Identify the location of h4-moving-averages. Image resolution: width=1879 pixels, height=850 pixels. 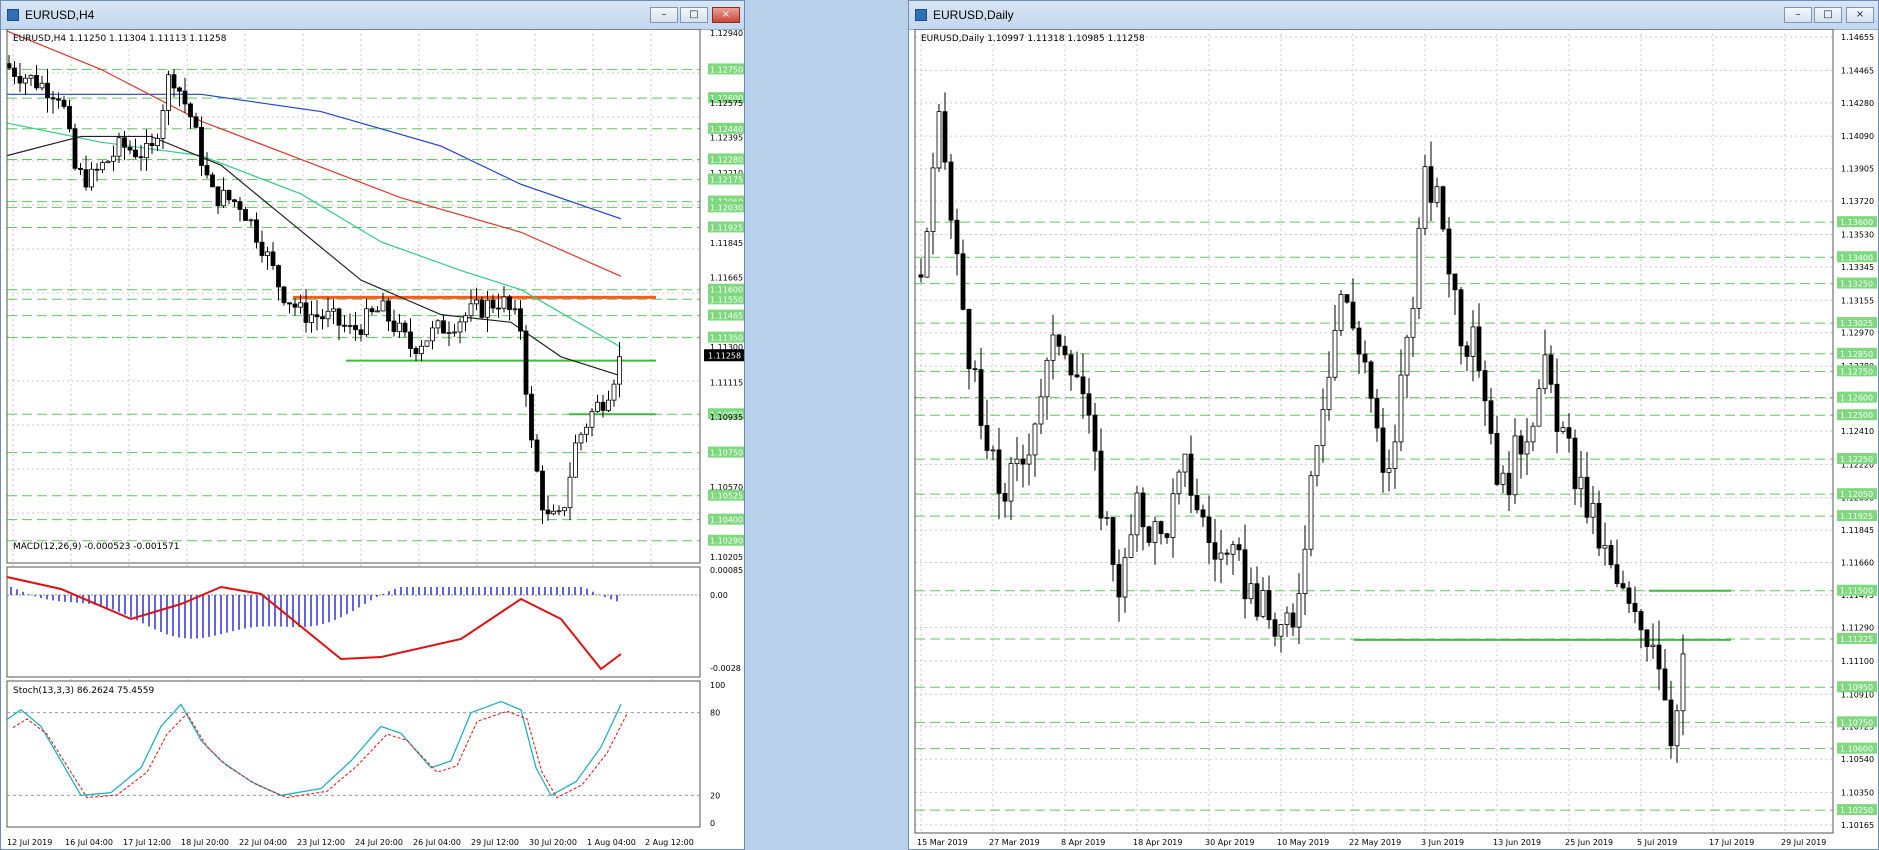
(314, 203).